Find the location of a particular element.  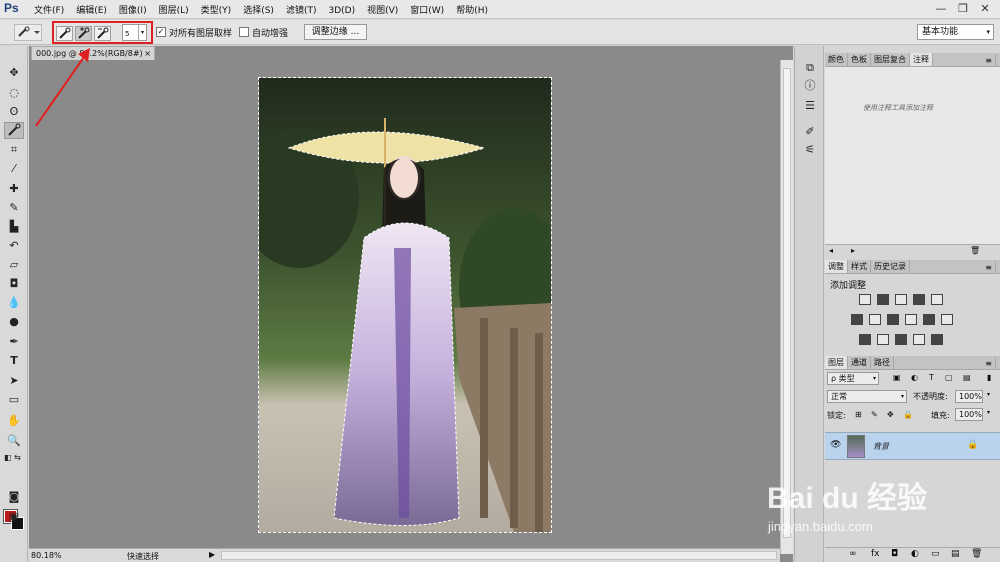

menu-file: 文件(F) is located at coordinates (49, 9).